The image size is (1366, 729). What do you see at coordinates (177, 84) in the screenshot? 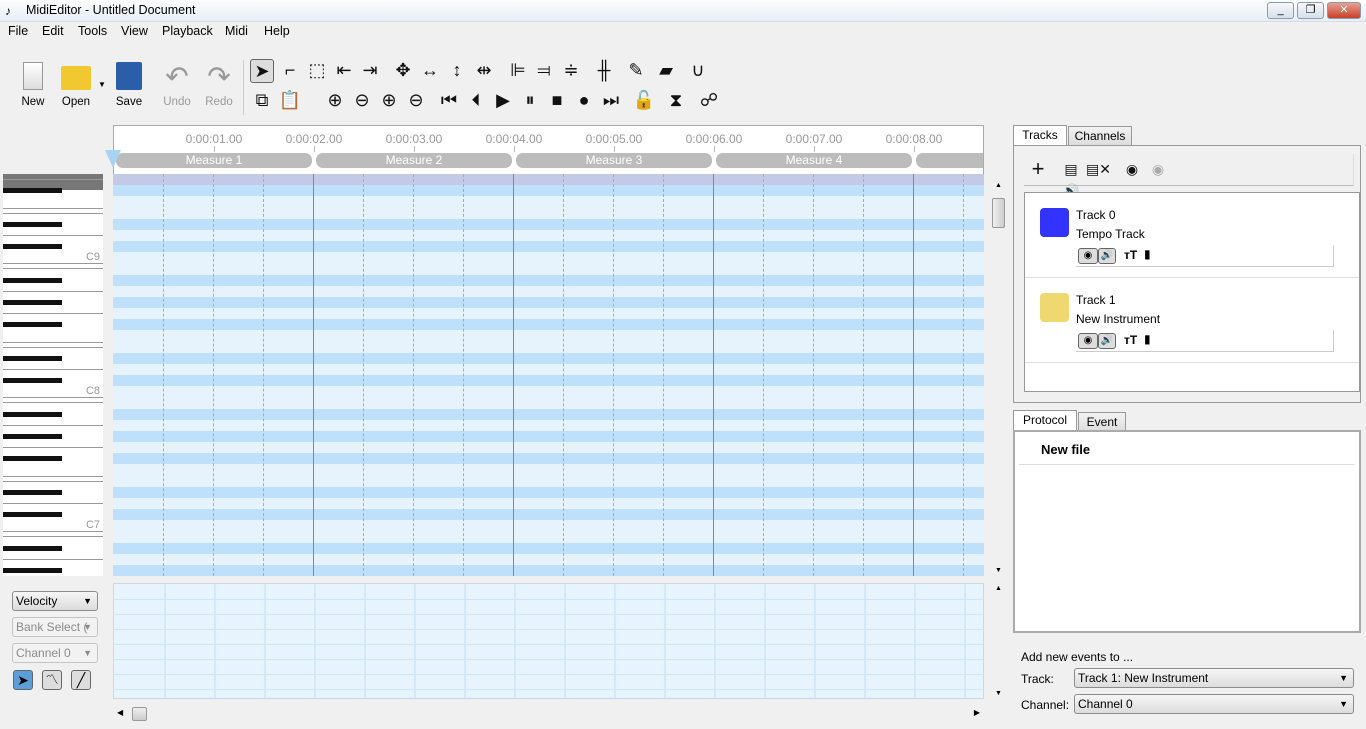
I see `undo-button: ↶ Undo` at bounding box center [177, 84].